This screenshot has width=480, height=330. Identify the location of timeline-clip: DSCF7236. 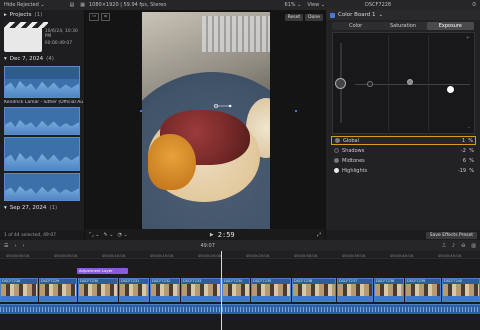
(314, 290).